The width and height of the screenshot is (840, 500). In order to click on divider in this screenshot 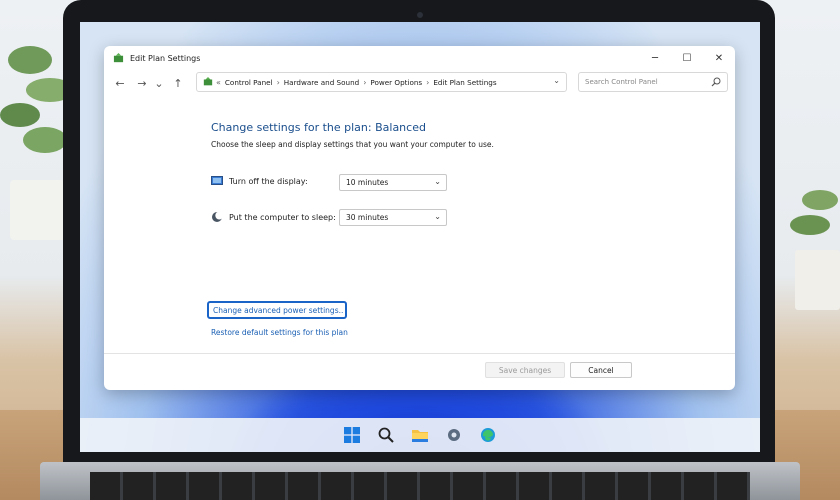, I will do `click(419, 353)`.